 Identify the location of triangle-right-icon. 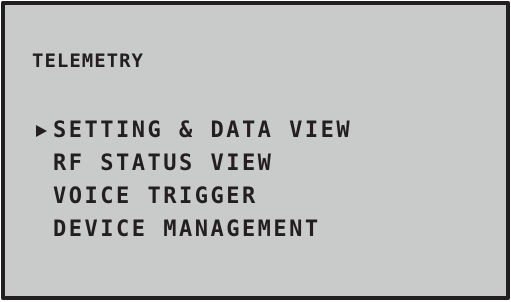
(41, 130).